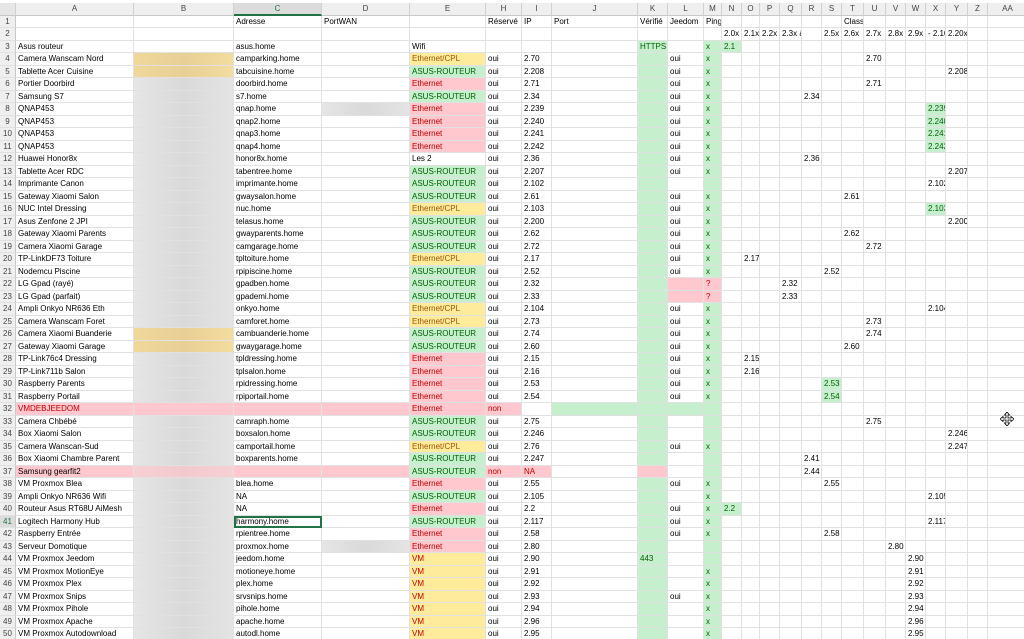 Image resolution: width=1024 pixels, height=639 pixels. What do you see at coordinates (75, 171) in the screenshot?
I see `cell-a13: Tablette Acer RDC` at bounding box center [75, 171].